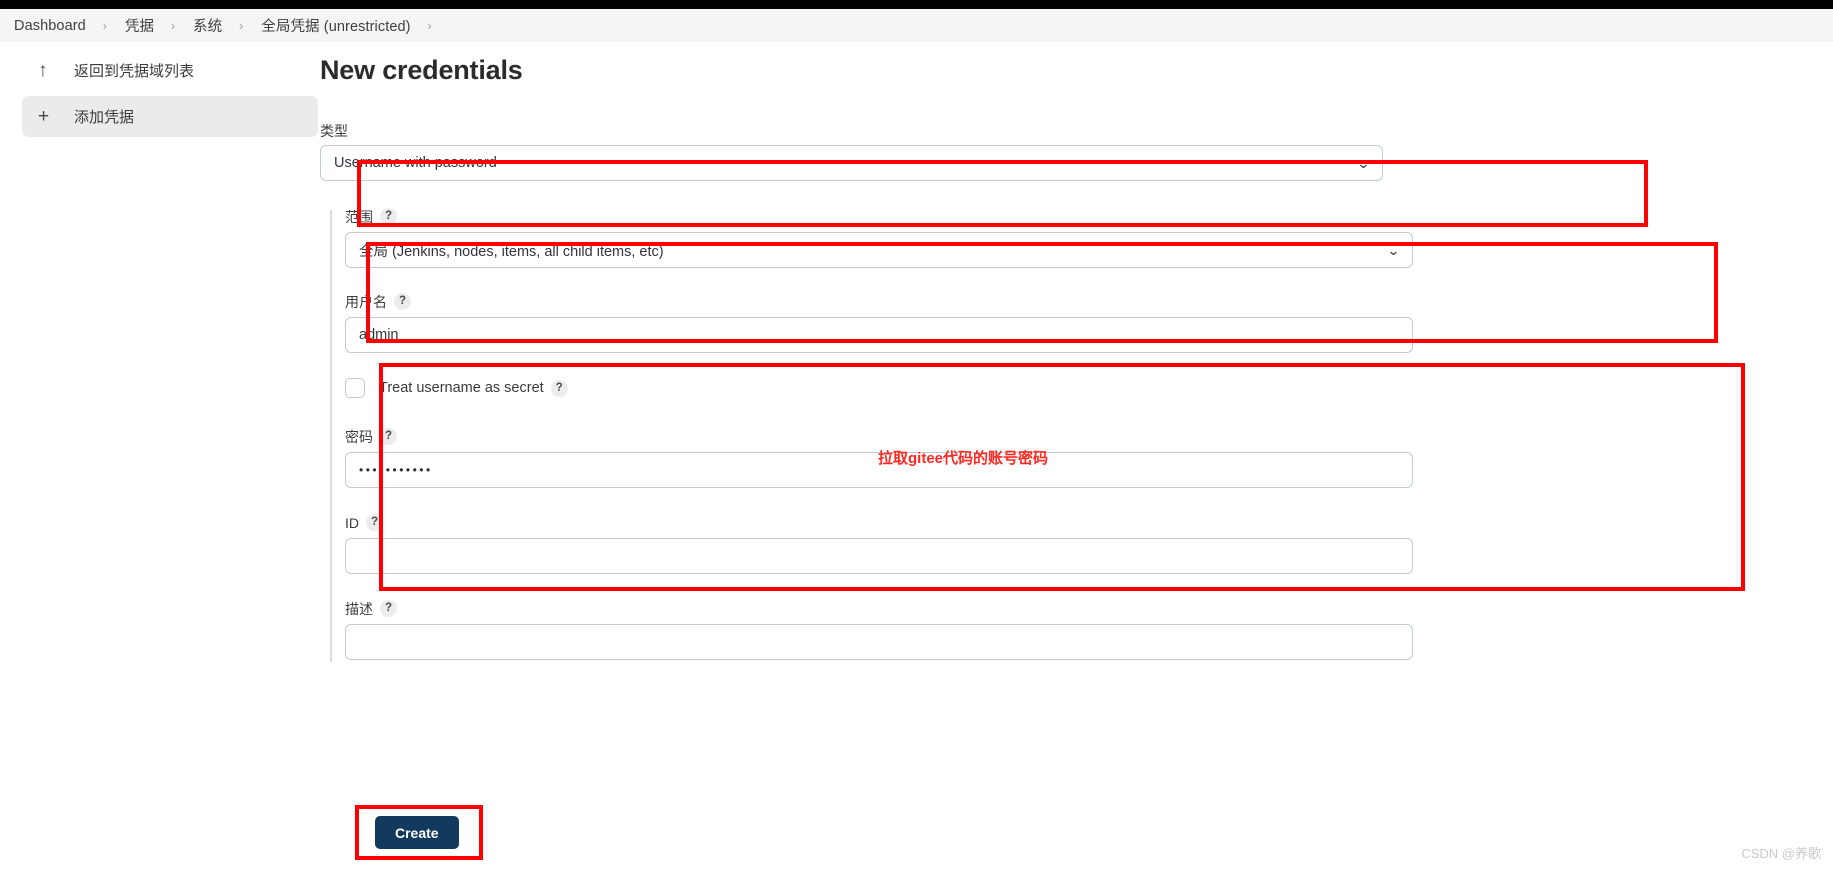 This screenshot has height=870, width=1833. Describe the element at coordinates (879, 301) in the screenshot. I see `field-username-label: 用户名 ?` at that location.